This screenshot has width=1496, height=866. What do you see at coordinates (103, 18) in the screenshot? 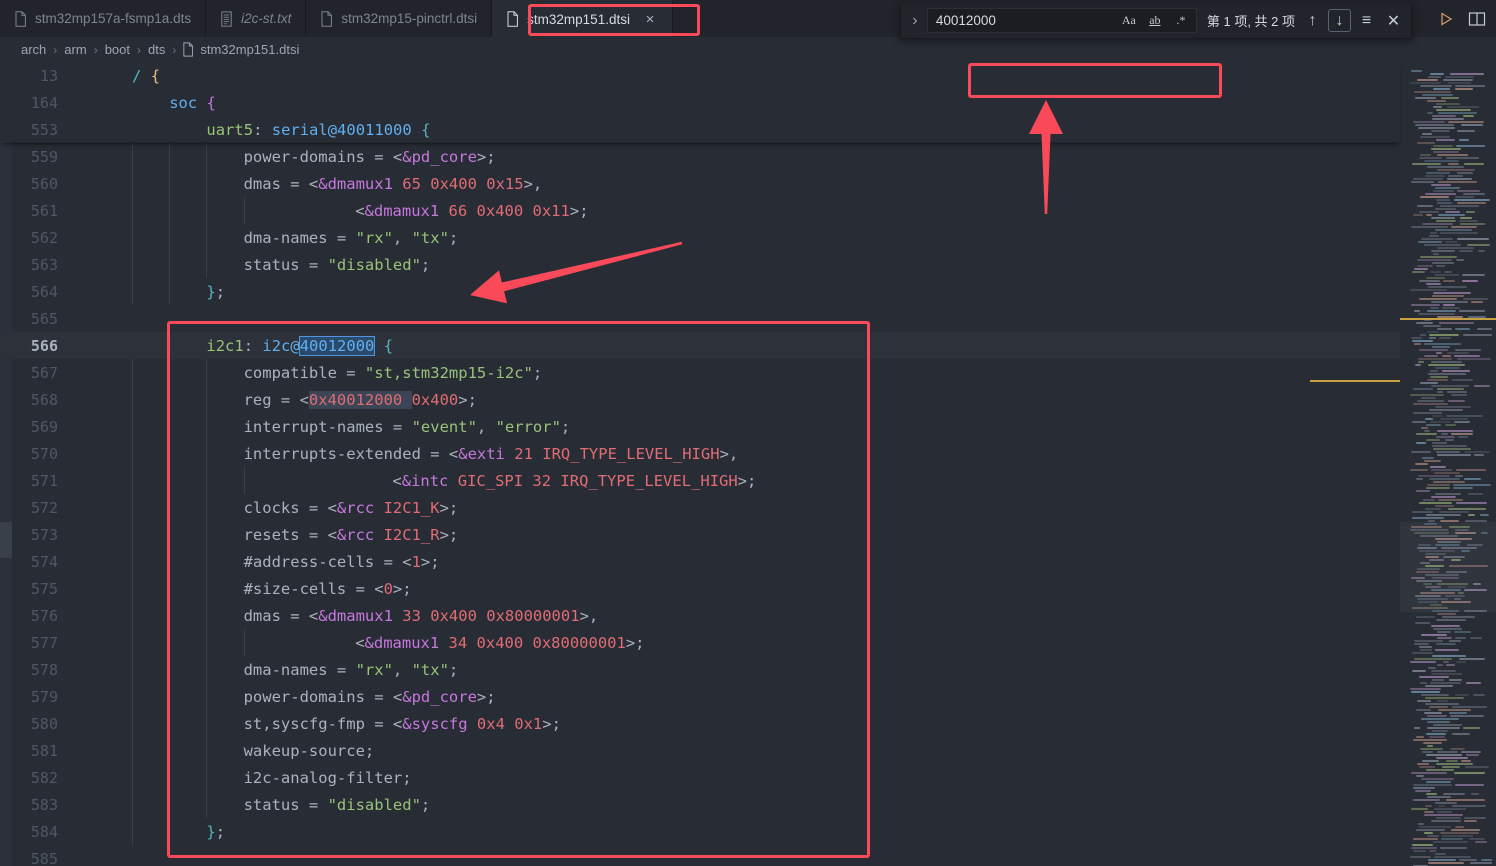
I see `editor-tab-0: stm32mp157a-fsmp1a.dts` at bounding box center [103, 18].